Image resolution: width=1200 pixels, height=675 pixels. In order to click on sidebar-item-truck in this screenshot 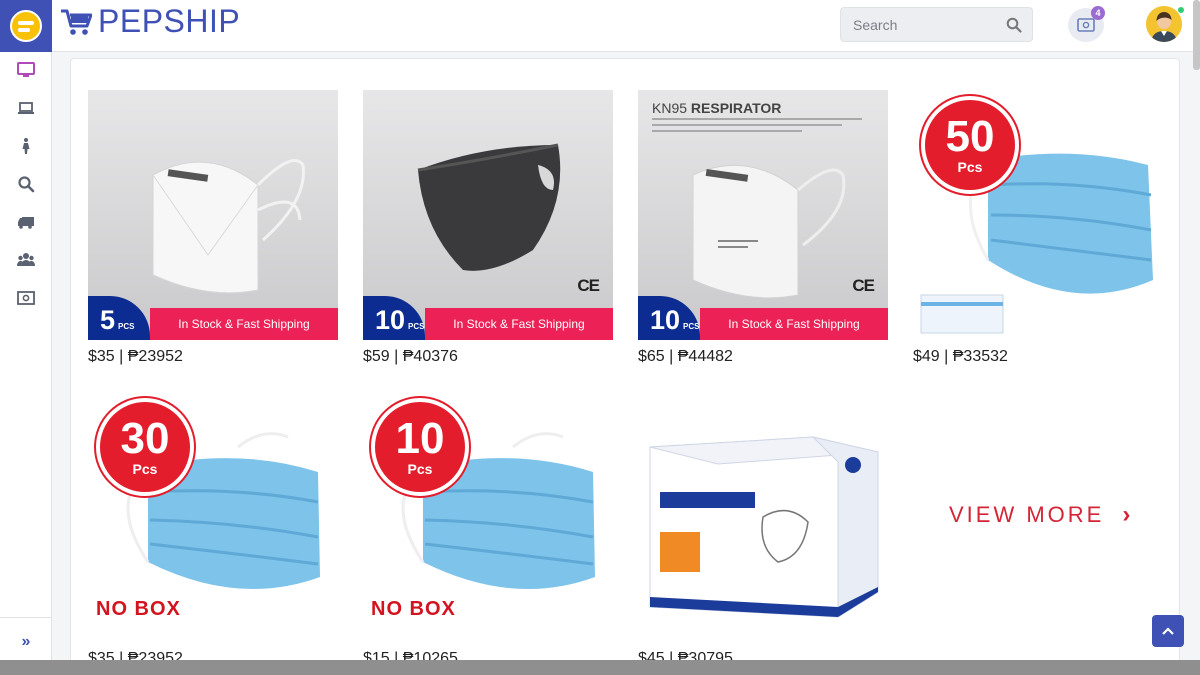, I will do `click(26, 222)`.